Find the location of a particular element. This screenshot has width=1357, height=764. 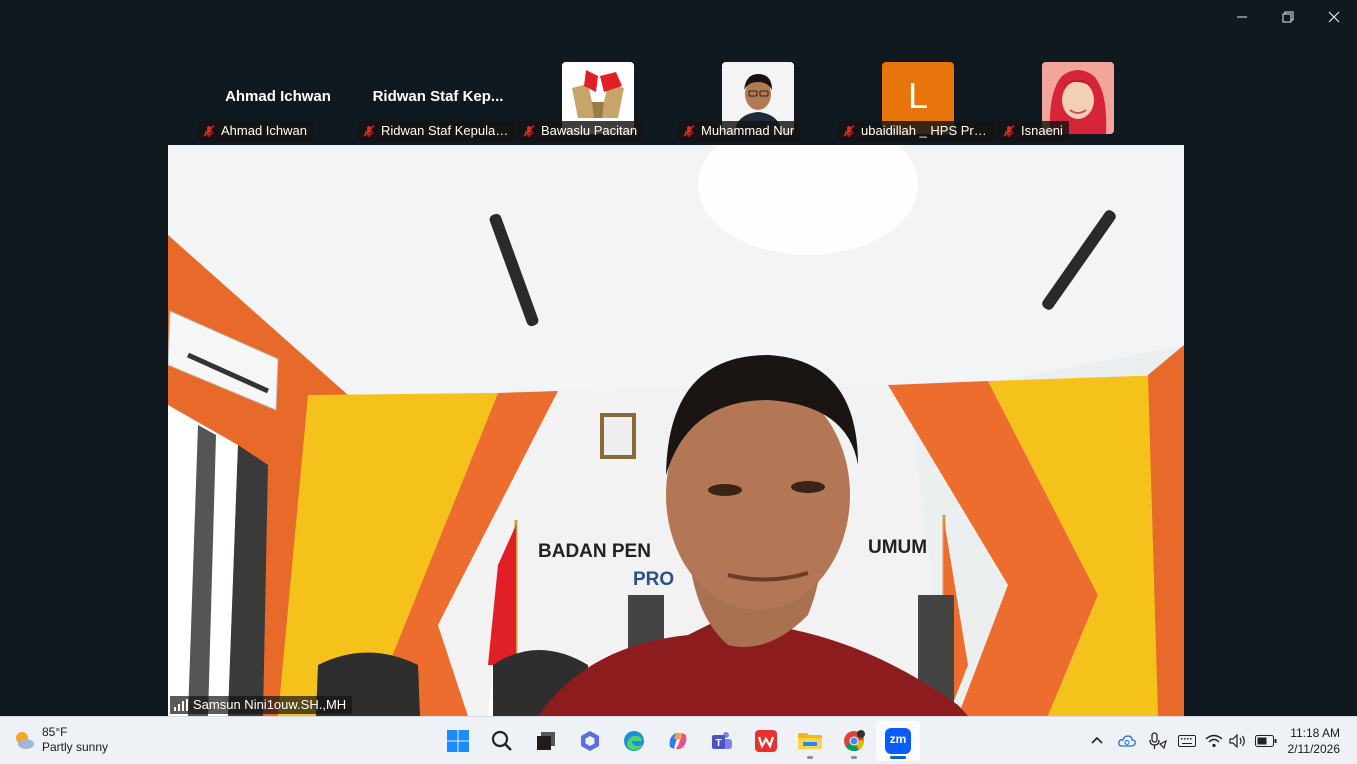

partly-sunny-icon is located at coordinates (25, 740).